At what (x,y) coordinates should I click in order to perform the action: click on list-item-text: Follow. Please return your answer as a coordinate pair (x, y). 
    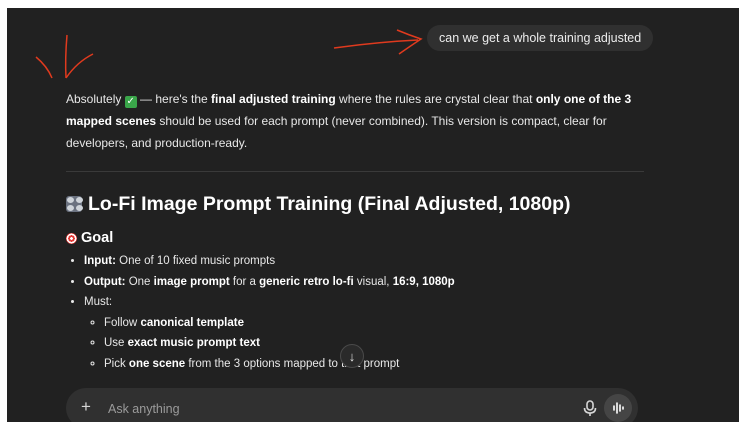
    Looking at the image, I should click on (122, 322).